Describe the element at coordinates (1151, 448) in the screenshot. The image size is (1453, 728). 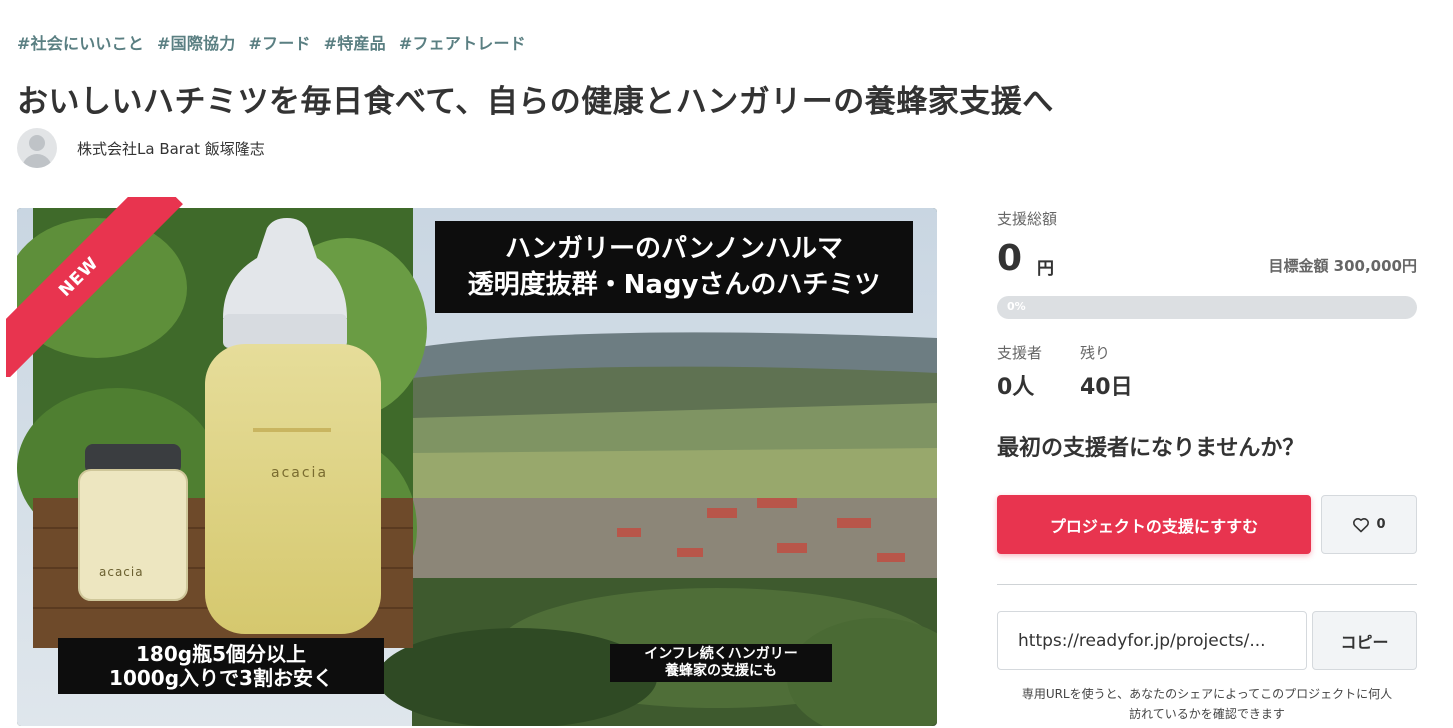
I see `first-supporter-prompt: 最初の支援者になりませんか？` at that location.